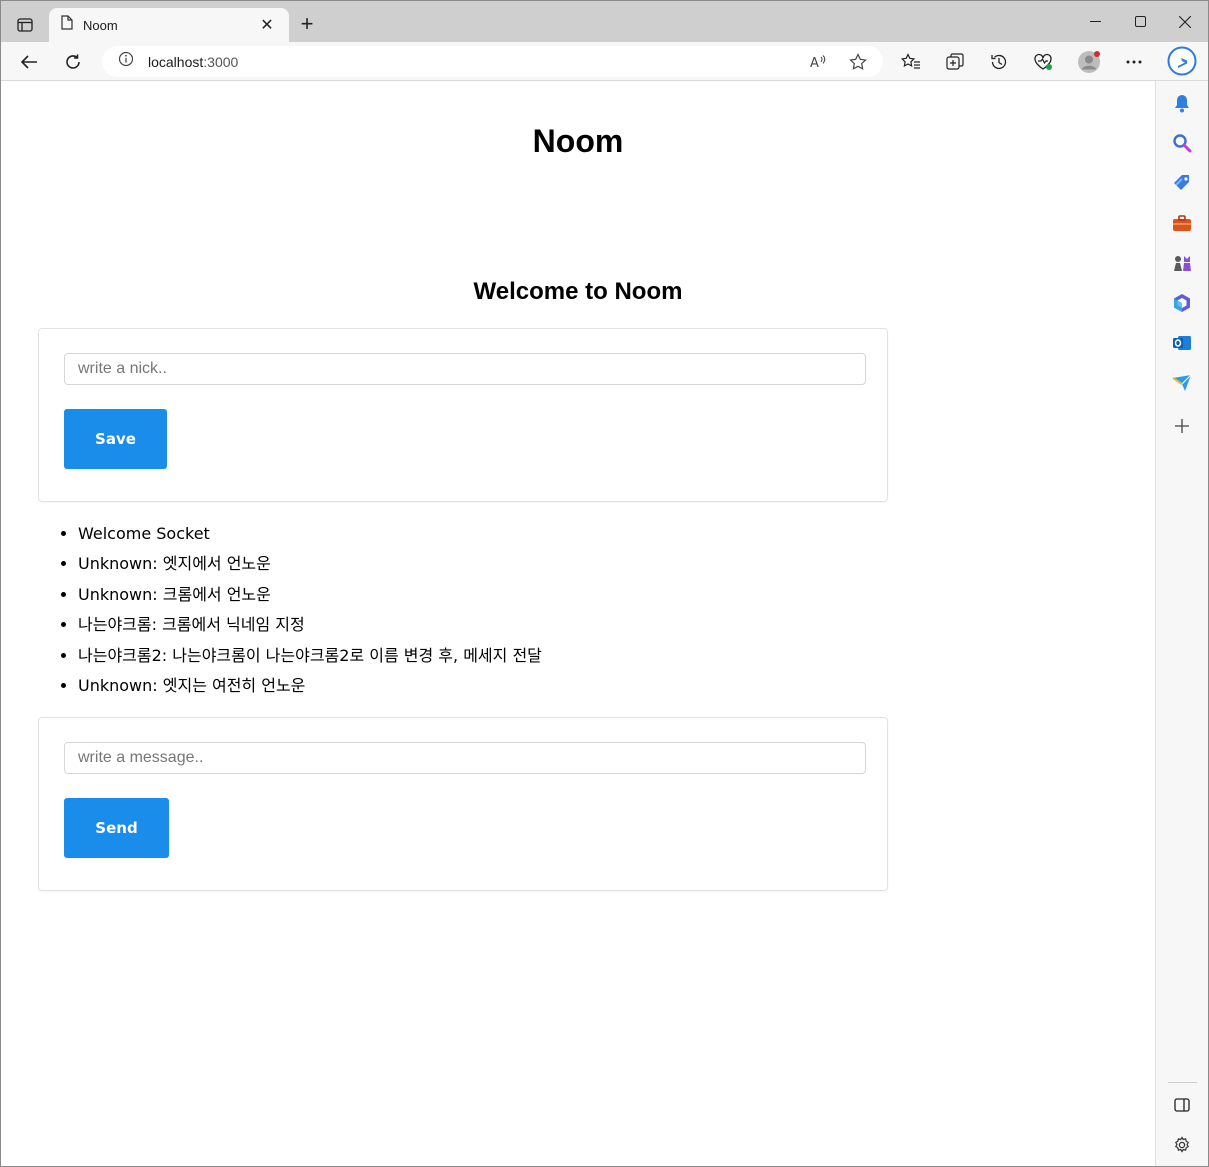  What do you see at coordinates (492, 61) in the screenshot?
I see `address-bar: localhost:3000 A` at bounding box center [492, 61].